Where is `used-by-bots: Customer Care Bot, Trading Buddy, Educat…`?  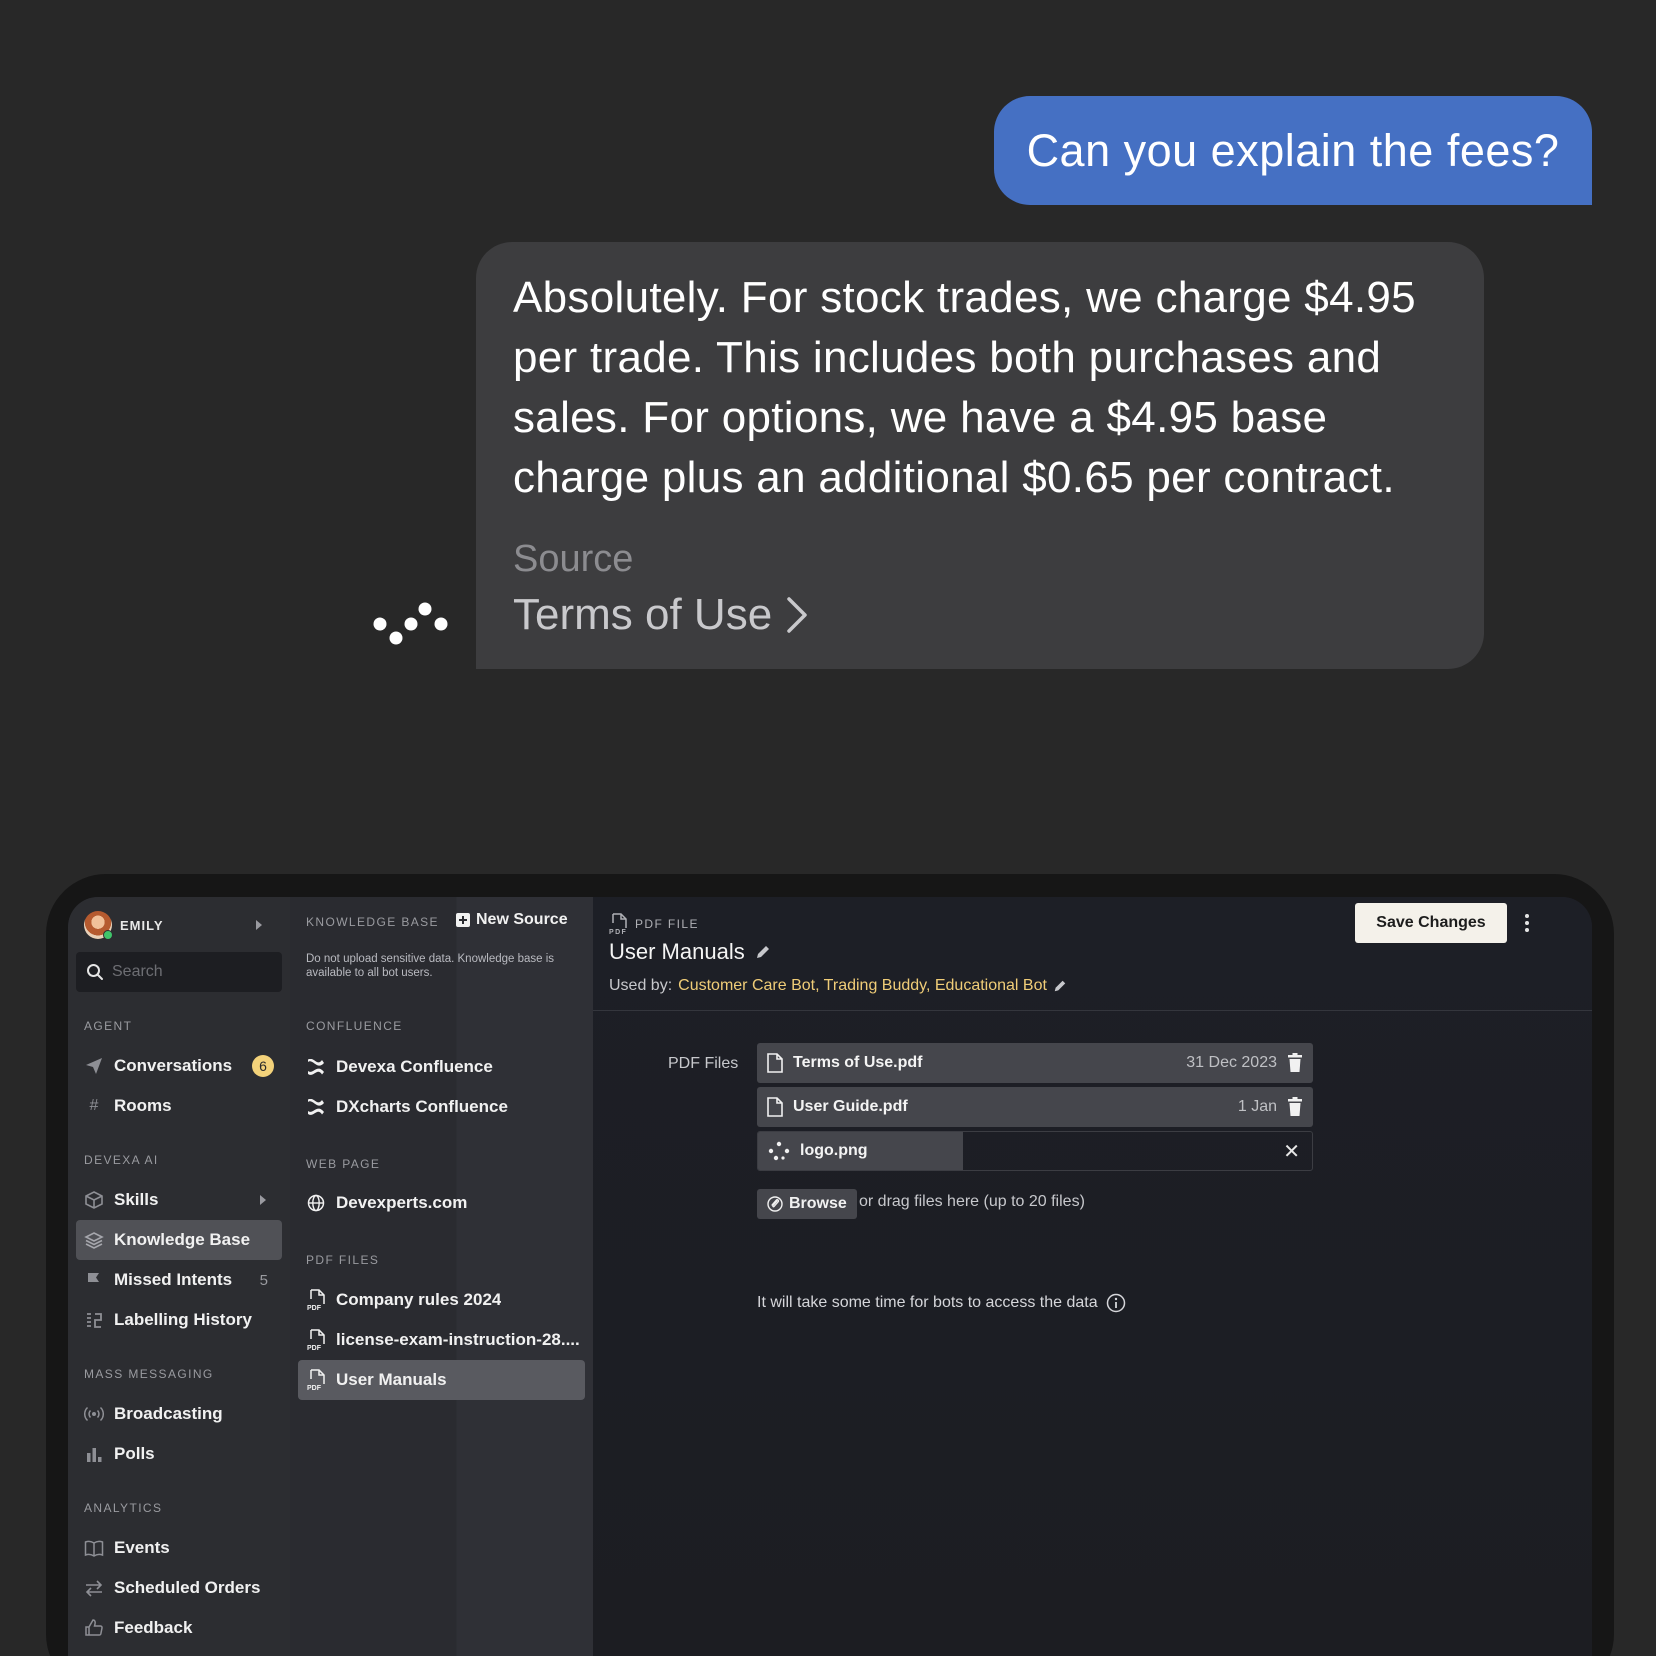 used-by-bots: Customer Care Bot, Trading Buddy, Educat… is located at coordinates (862, 986).